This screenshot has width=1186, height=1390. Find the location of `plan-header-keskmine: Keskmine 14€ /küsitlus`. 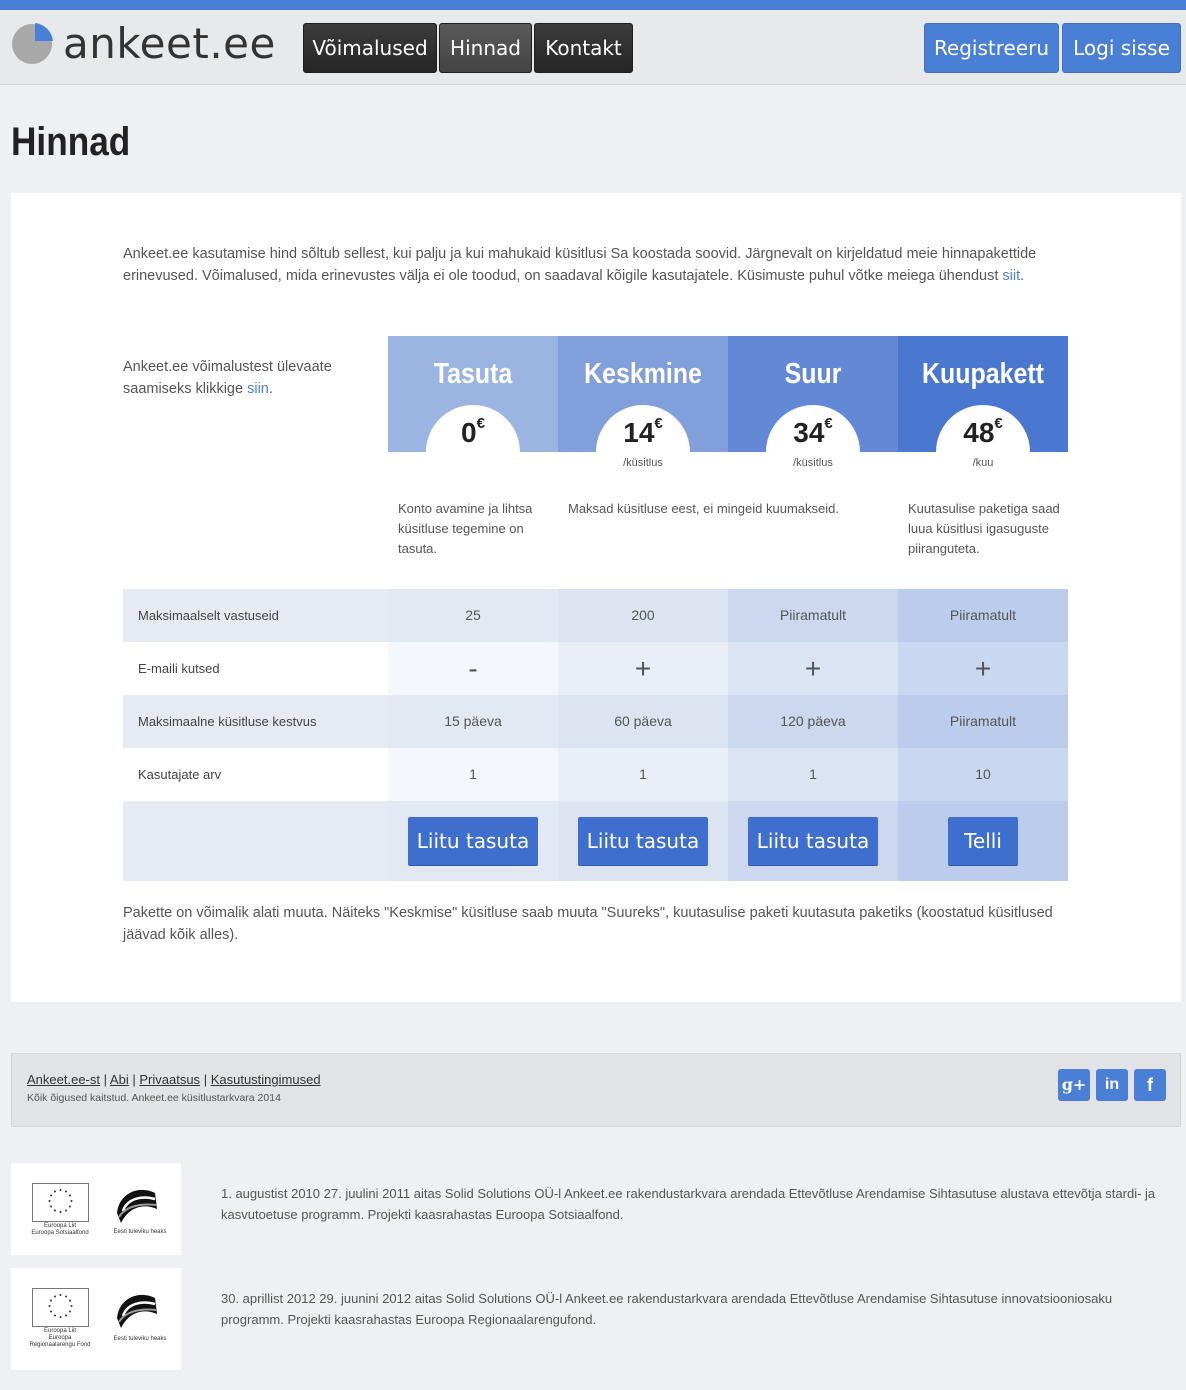

plan-header-keskmine: Keskmine 14€ /küsitlus is located at coordinates (643, 417).